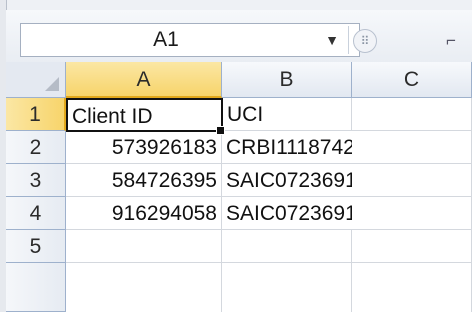 The height and width of the screenshot is (312, 472). What do you see at coordinates (296, 180) in the screenshot?
I see `cell-b3: SAIC0723691A` at bounding box center [296, 180].